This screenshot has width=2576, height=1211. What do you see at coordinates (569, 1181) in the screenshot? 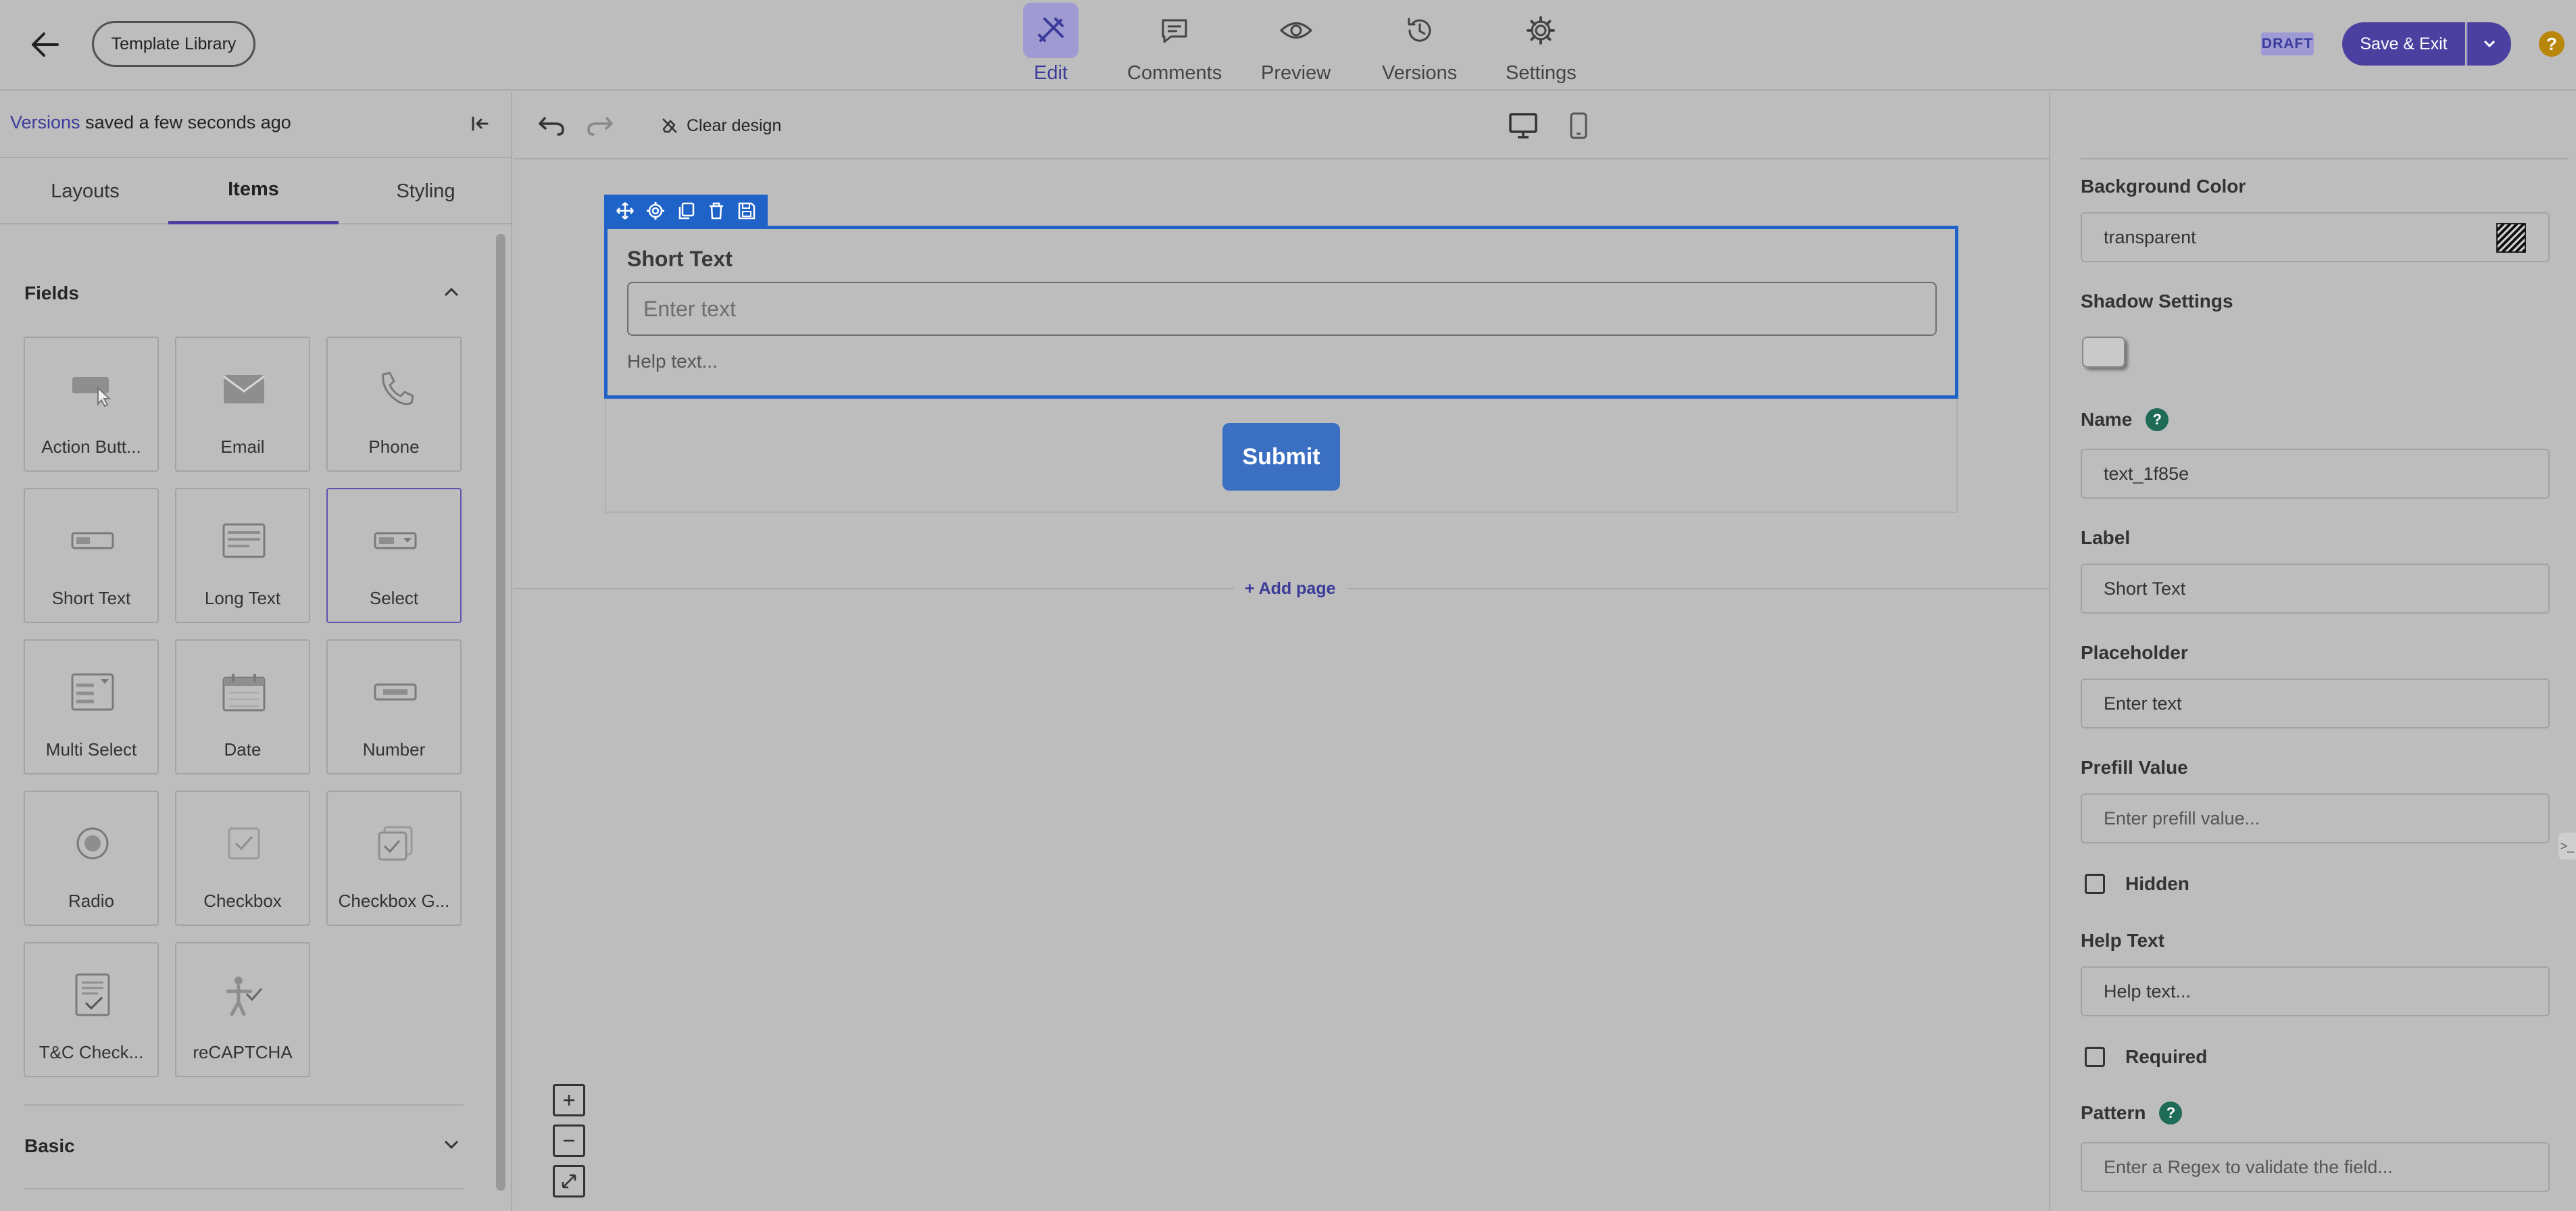
I see `fit-screen-button` at bounding box center [569, 1181].